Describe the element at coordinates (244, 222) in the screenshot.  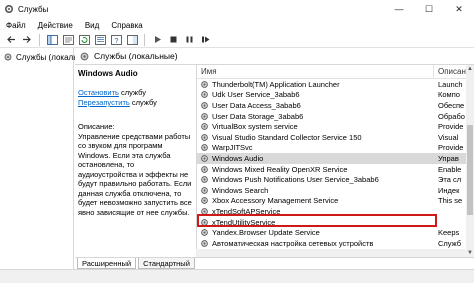
I see `service-name: xTendUtilityService` at that location.